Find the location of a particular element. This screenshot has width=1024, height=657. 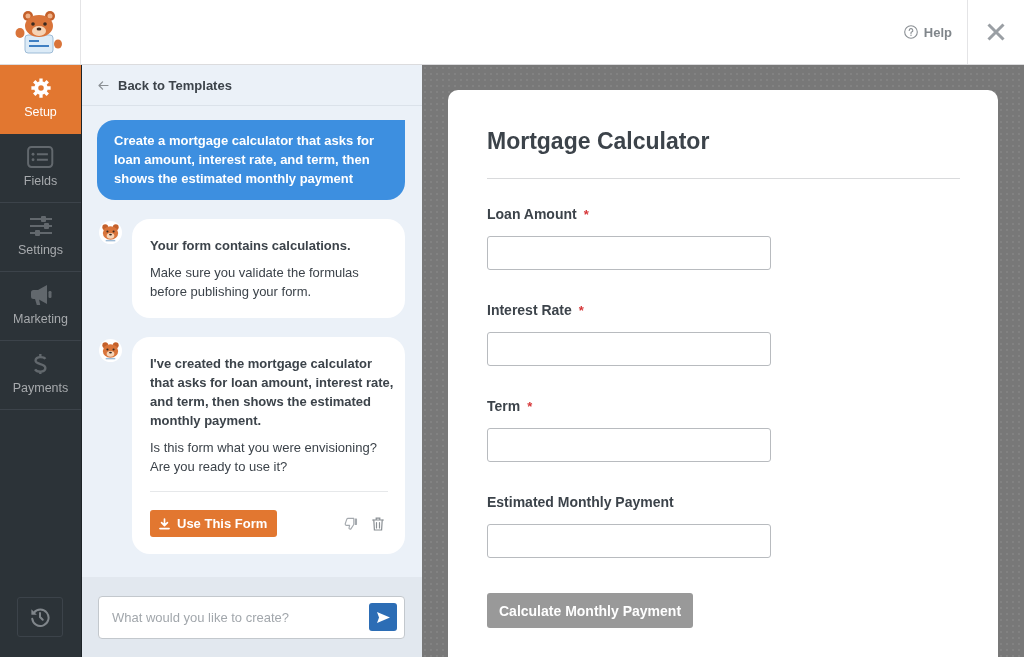

sidebar-tab: Settings is located at coordinates (40, 237).